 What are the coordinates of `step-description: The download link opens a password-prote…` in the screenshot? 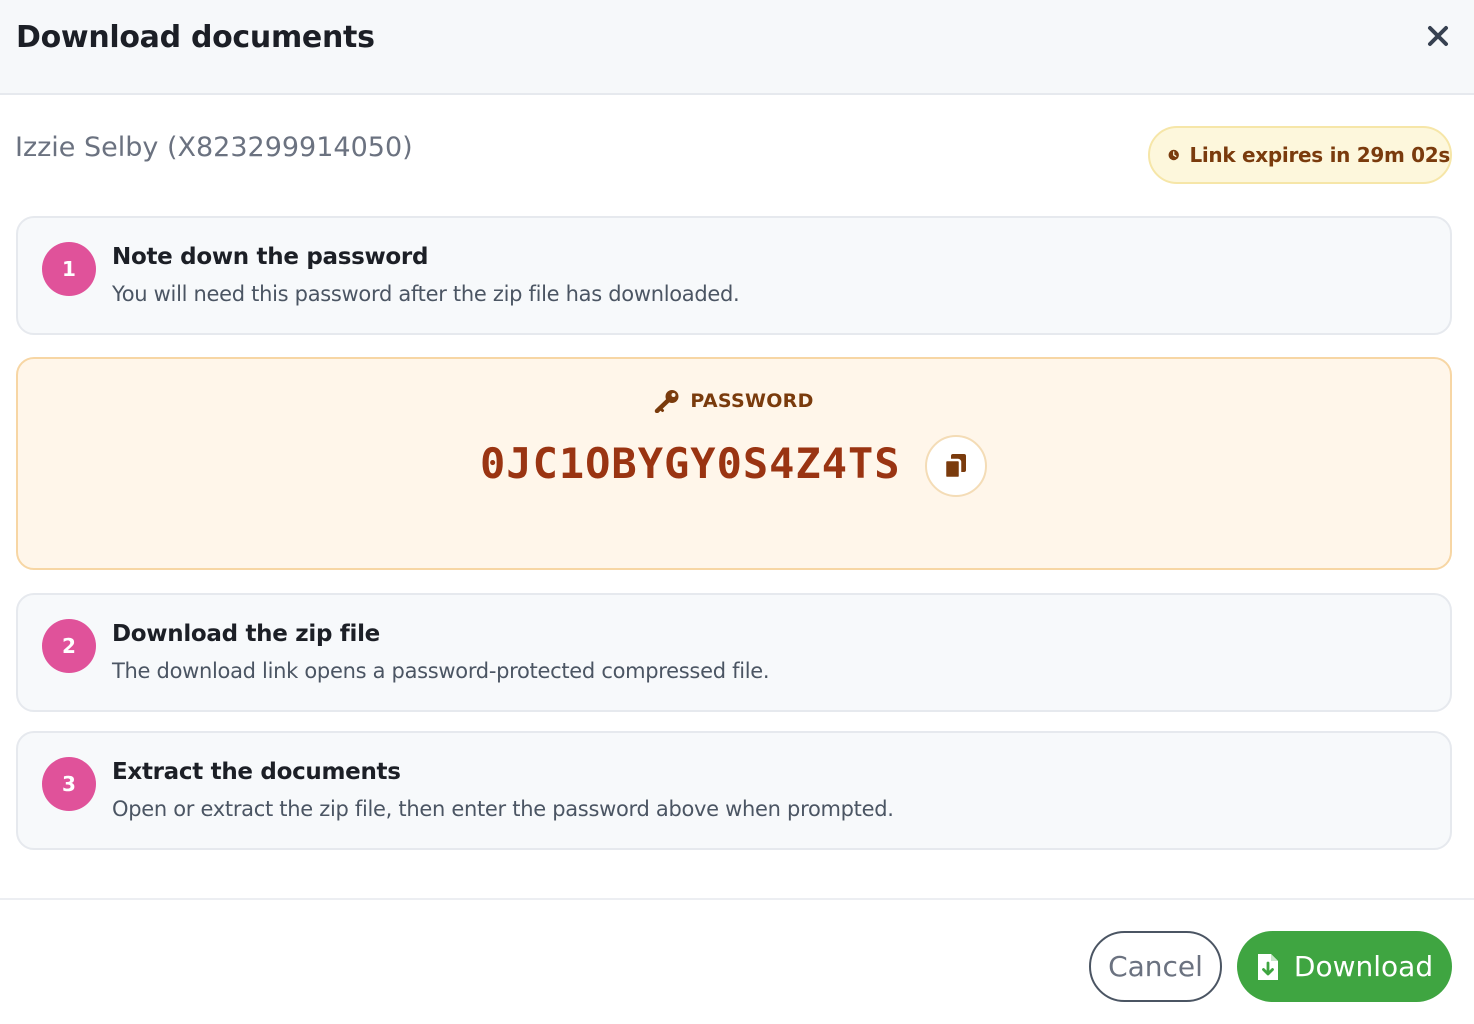 It's located at (441, 671).